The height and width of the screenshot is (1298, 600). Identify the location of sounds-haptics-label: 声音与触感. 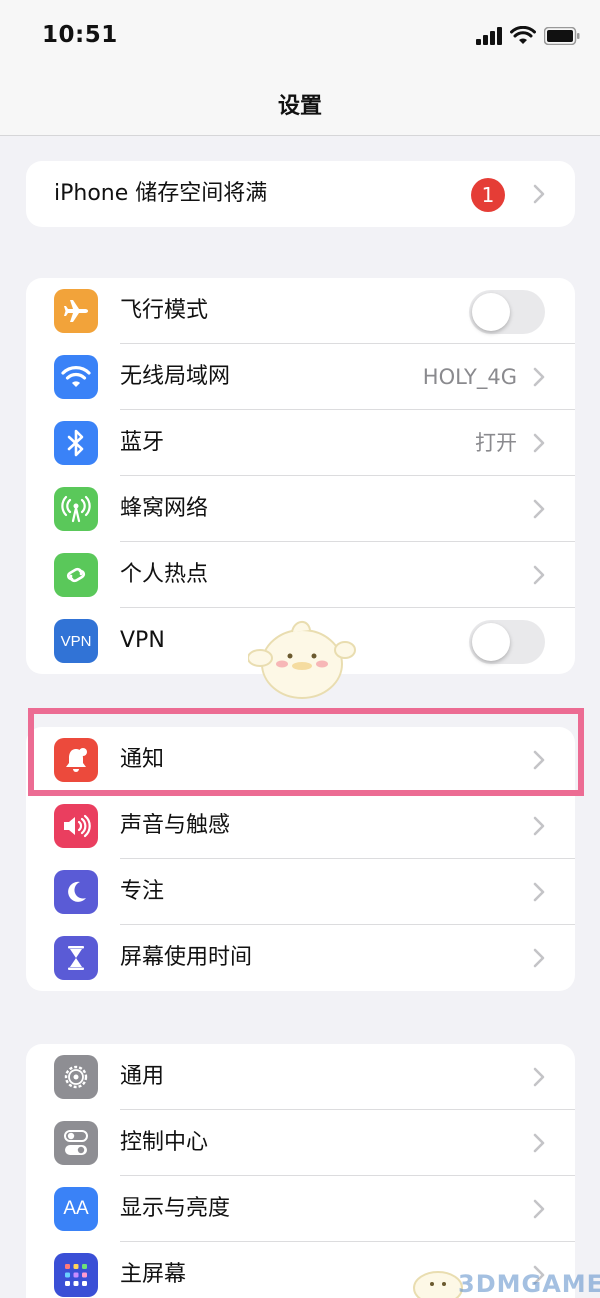
(175, 825).